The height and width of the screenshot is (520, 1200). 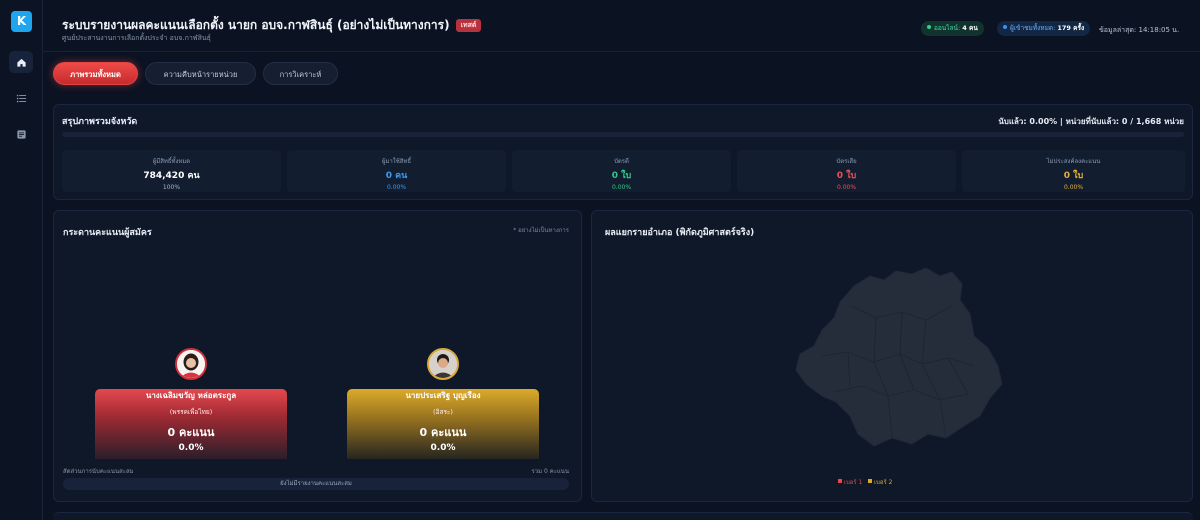 I want to click on beta-badge: เทสต์, so click(x=468, y=25).